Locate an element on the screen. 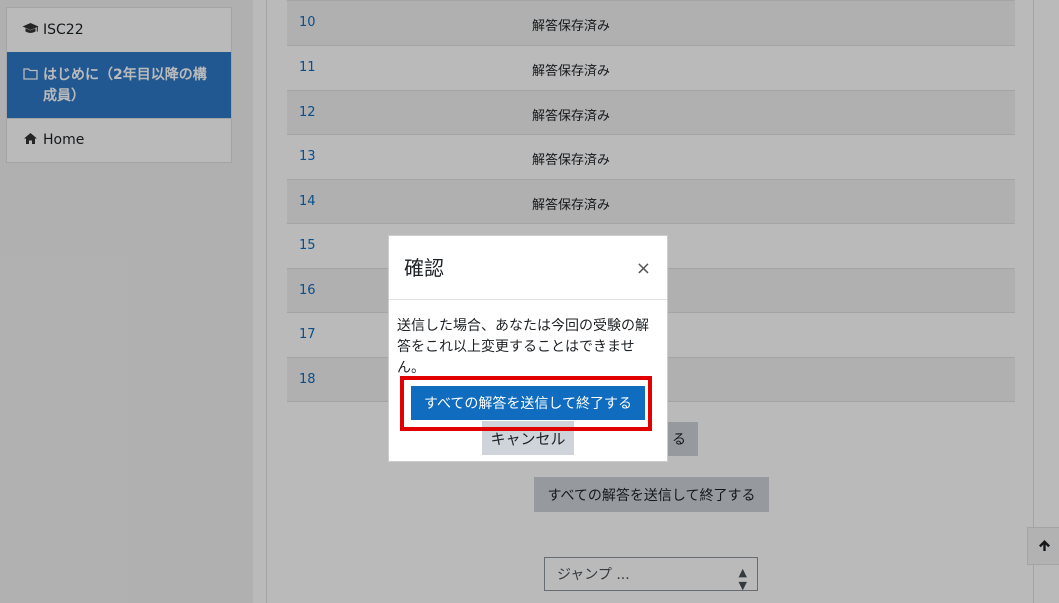  close-icon: × is located at coordinates (643, 268).